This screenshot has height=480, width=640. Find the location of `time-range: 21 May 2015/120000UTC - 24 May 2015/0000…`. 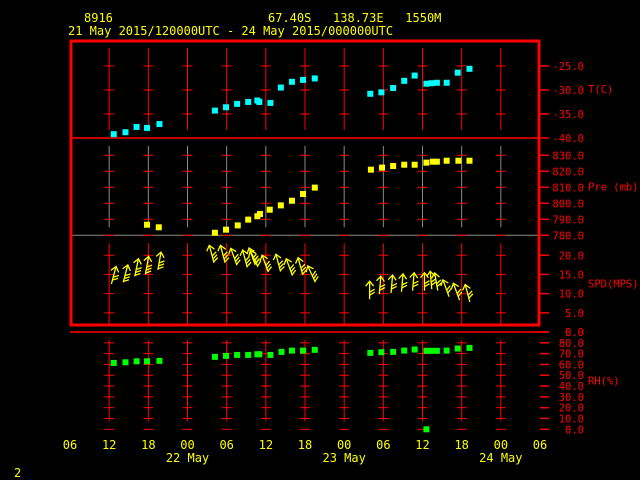

time-range: 21 May 2015/120000UTC - 24 May 2015/0000… is located at coordinates (230, 31).